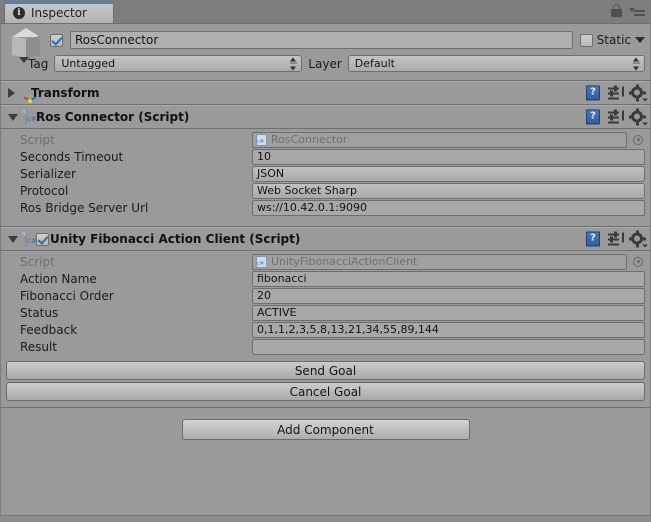 Image resolution: width=651 pixels, height=522 pixels. I want to click on tag-dropdown: Untagged, so click(178, 63).